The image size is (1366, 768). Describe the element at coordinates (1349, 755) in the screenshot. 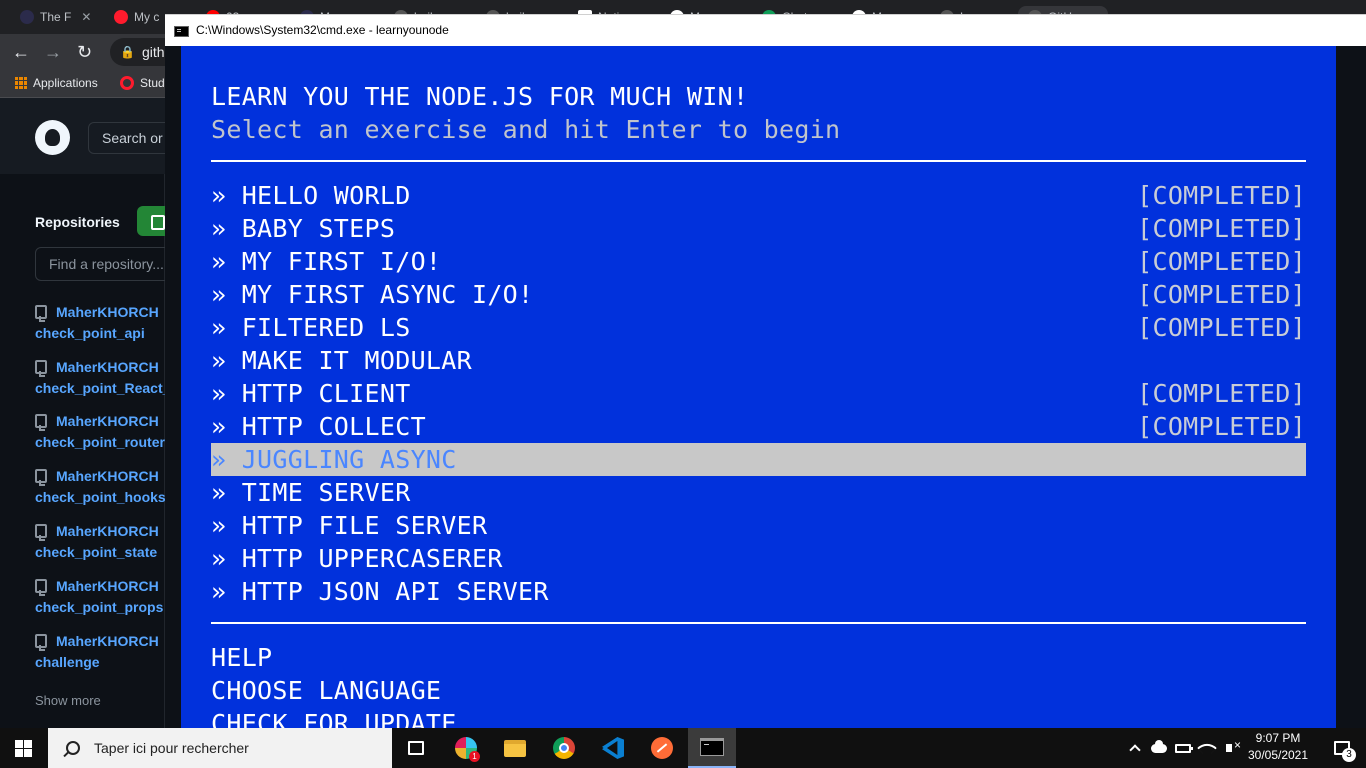

I see `notification-count-badge: 3` at that location.